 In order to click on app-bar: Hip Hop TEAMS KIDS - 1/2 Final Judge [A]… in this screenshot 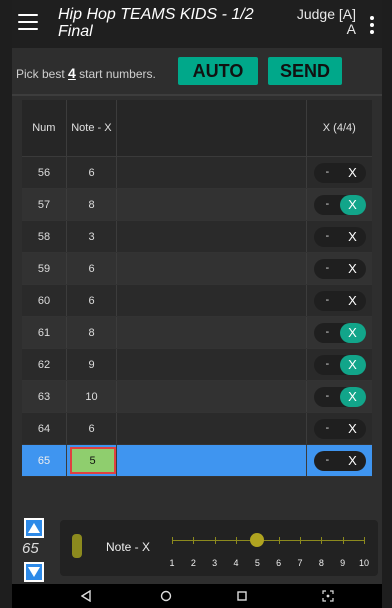, I will do `click(197, 24)`.